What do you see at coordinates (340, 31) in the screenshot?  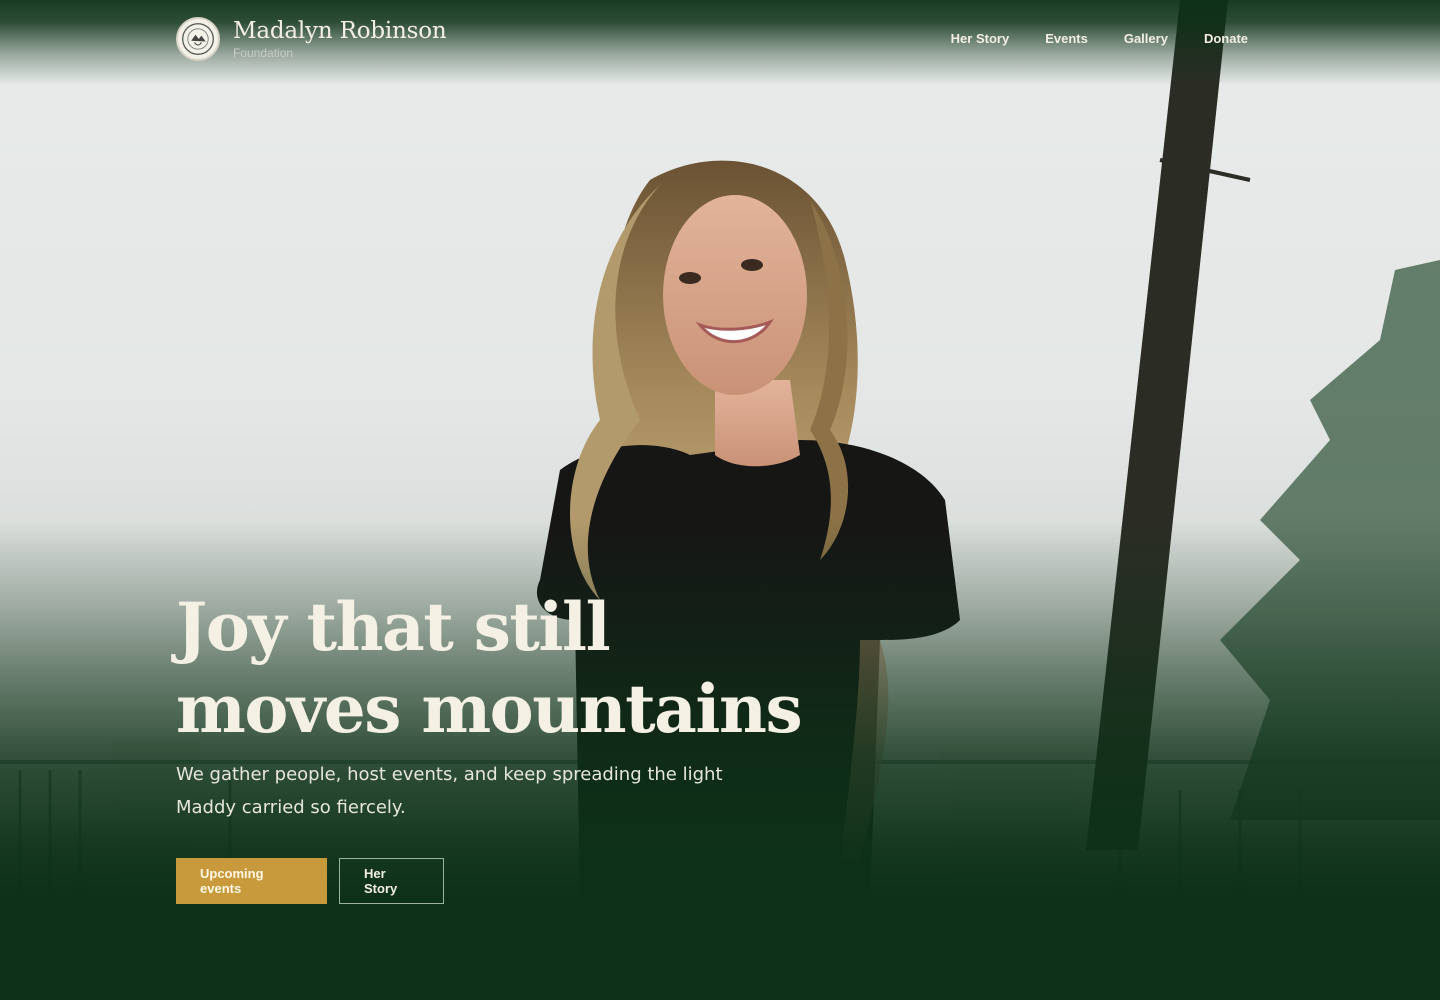 I see `brand-name: Madalyn Robinson` at bounding box center [340, 31].